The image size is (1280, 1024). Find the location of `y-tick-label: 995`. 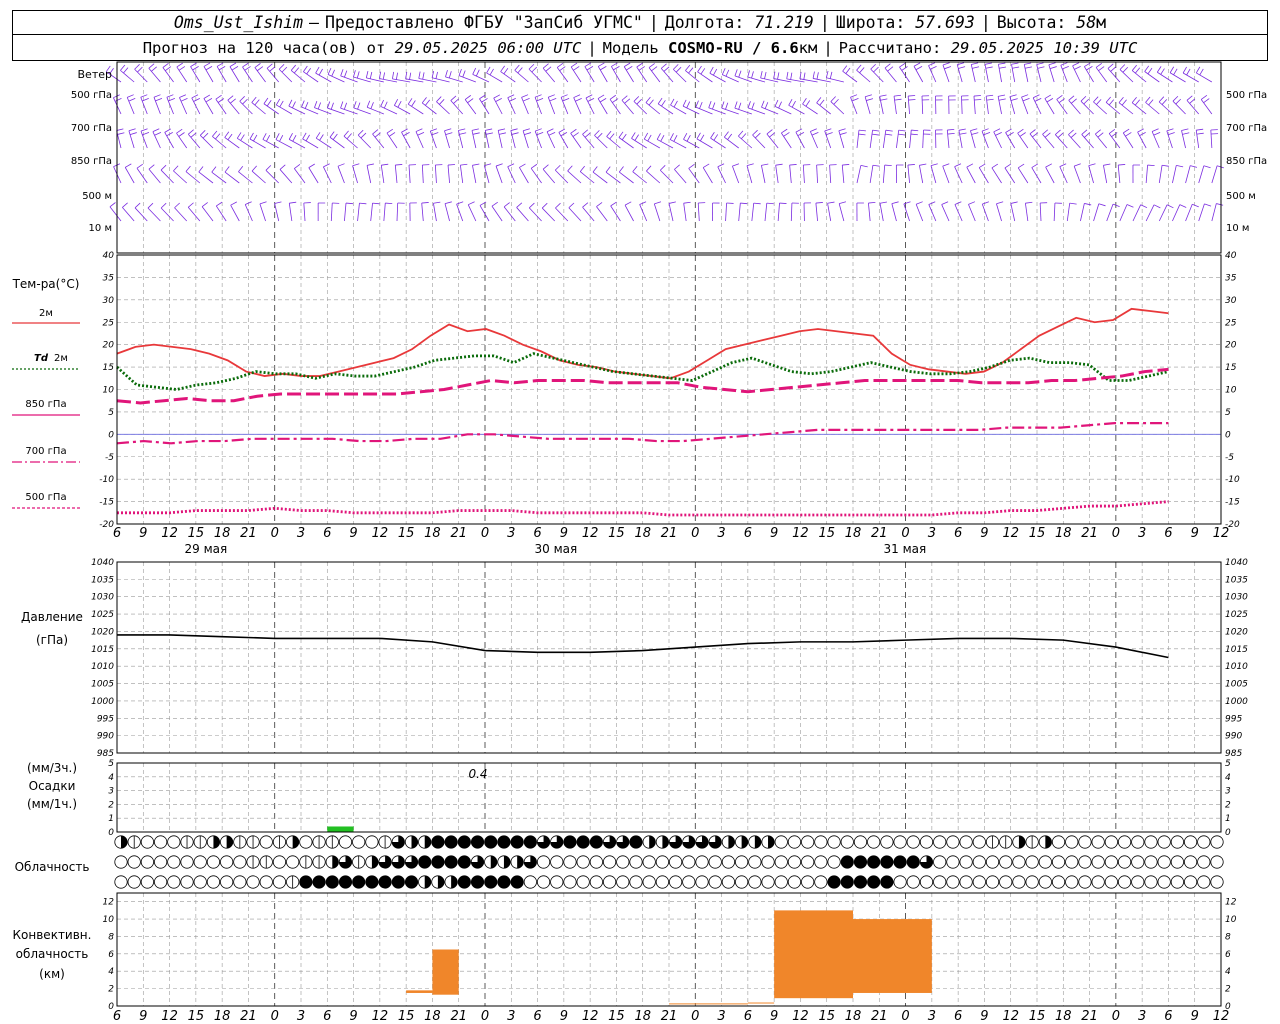

y-tick-label: 995 is located at coordinates (1233, 719).